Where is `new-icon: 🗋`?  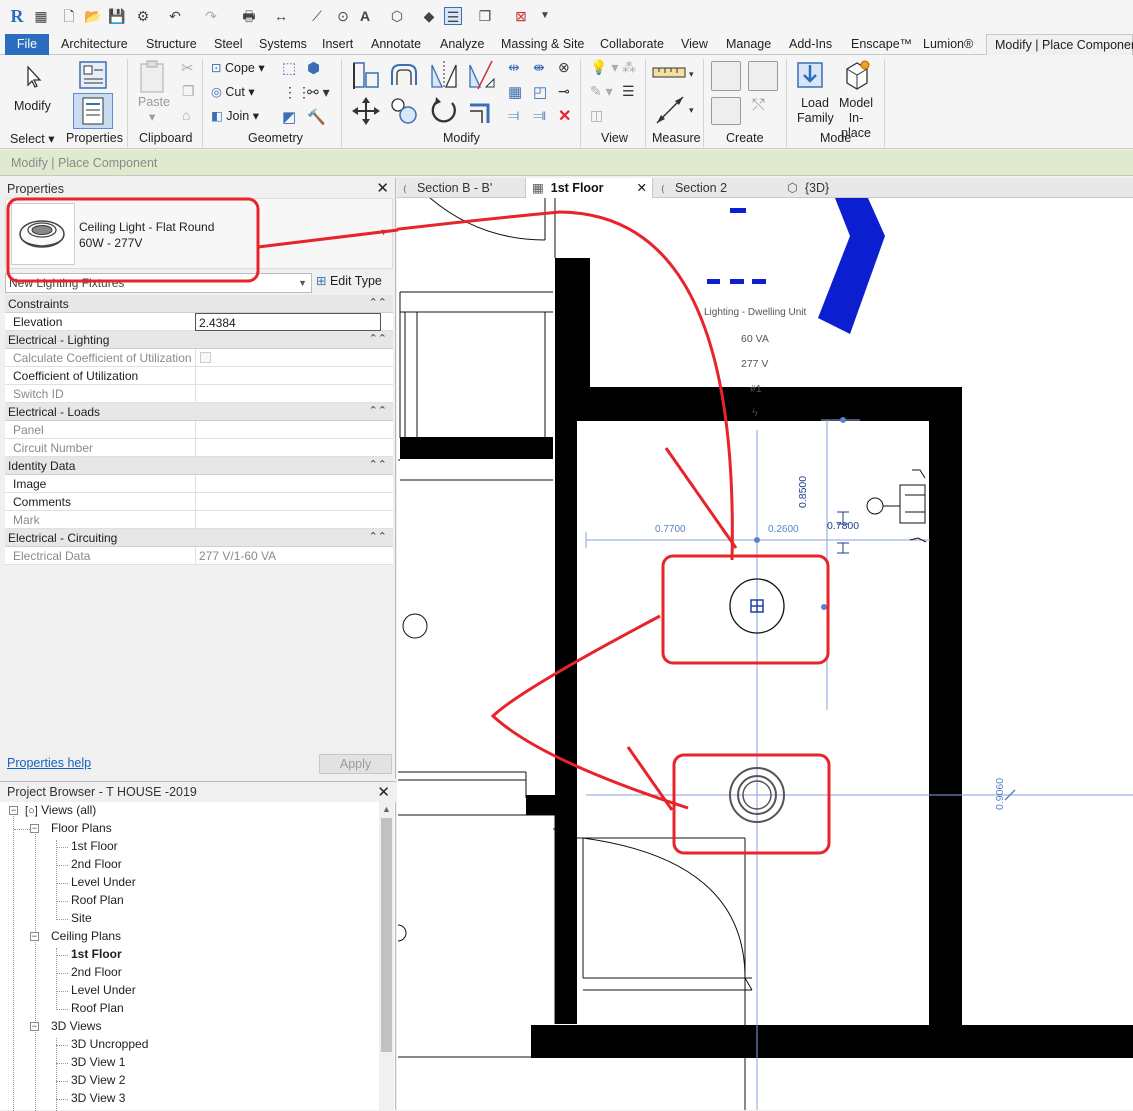
new-icon: 🗋 is located at coordinates (69, 16).